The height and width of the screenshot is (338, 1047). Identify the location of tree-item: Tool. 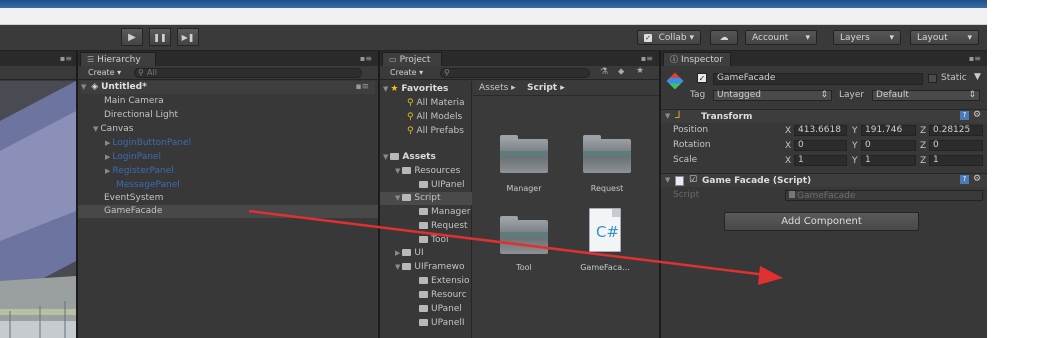
(433, 240).